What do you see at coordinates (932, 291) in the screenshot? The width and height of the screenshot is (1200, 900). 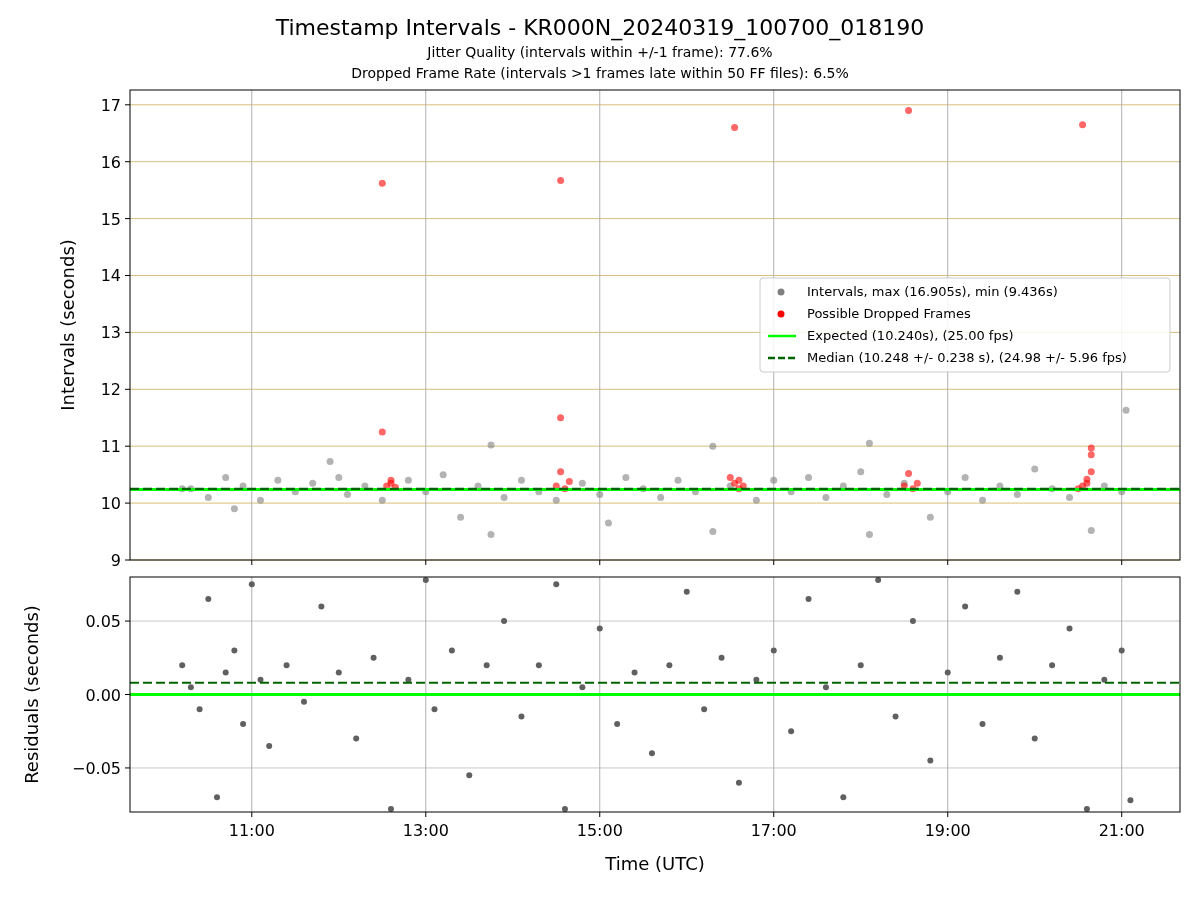 I see `legend-label: Intervals, max (16.905s), min (9.436s)` at bounding box center [932, 291].